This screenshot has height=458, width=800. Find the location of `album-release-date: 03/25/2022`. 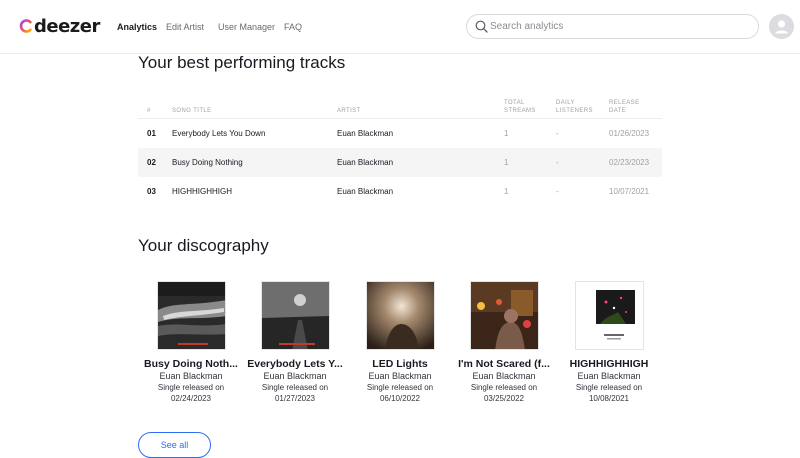

album-release-date: 03/25/2022 is located at coordinates (504, 398).